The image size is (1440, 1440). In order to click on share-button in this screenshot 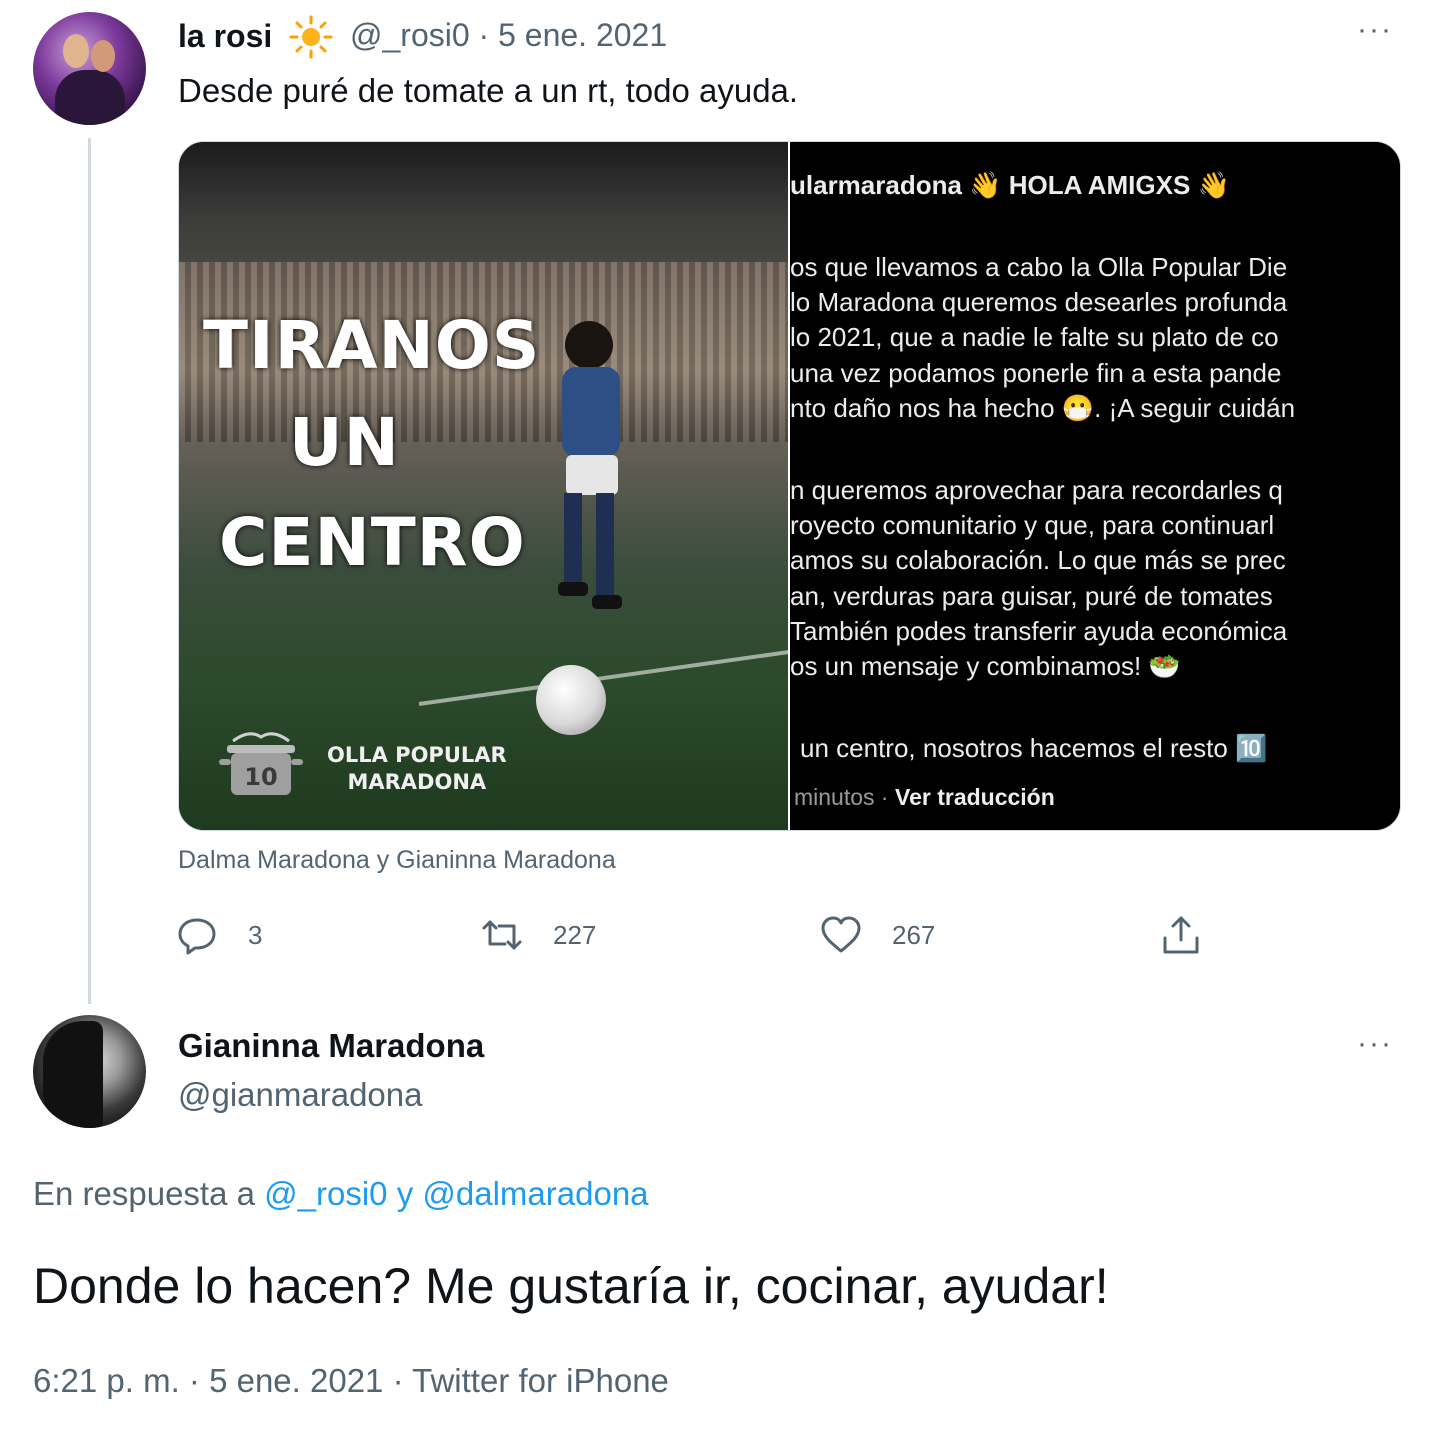, I will do `click(1181, 935)`.